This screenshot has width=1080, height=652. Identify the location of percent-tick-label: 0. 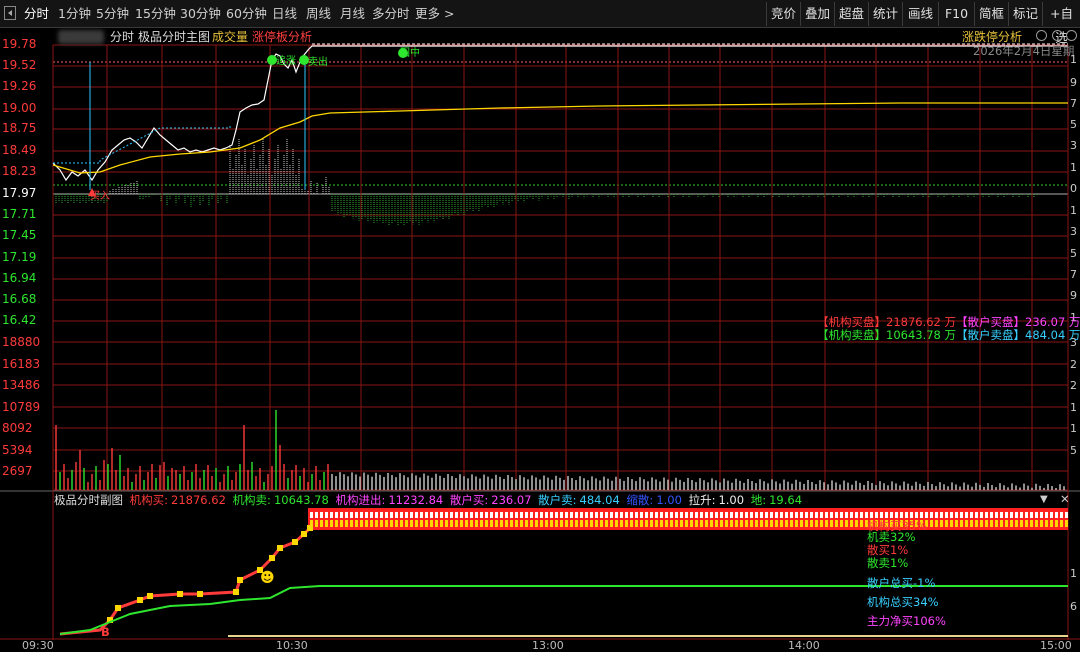
(1073, 188).